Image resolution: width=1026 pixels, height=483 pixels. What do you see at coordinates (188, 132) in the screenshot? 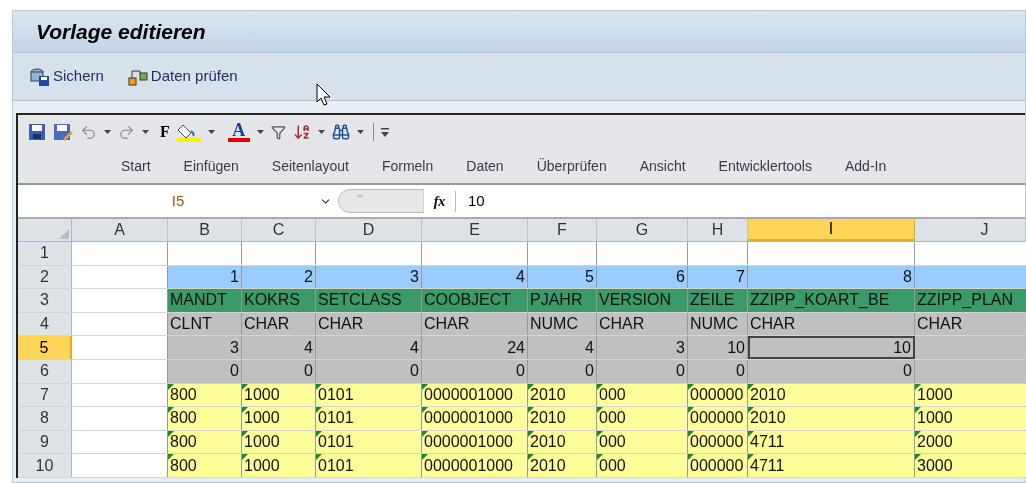
I see `fill-color-icon` at bounding box center [188, 132].